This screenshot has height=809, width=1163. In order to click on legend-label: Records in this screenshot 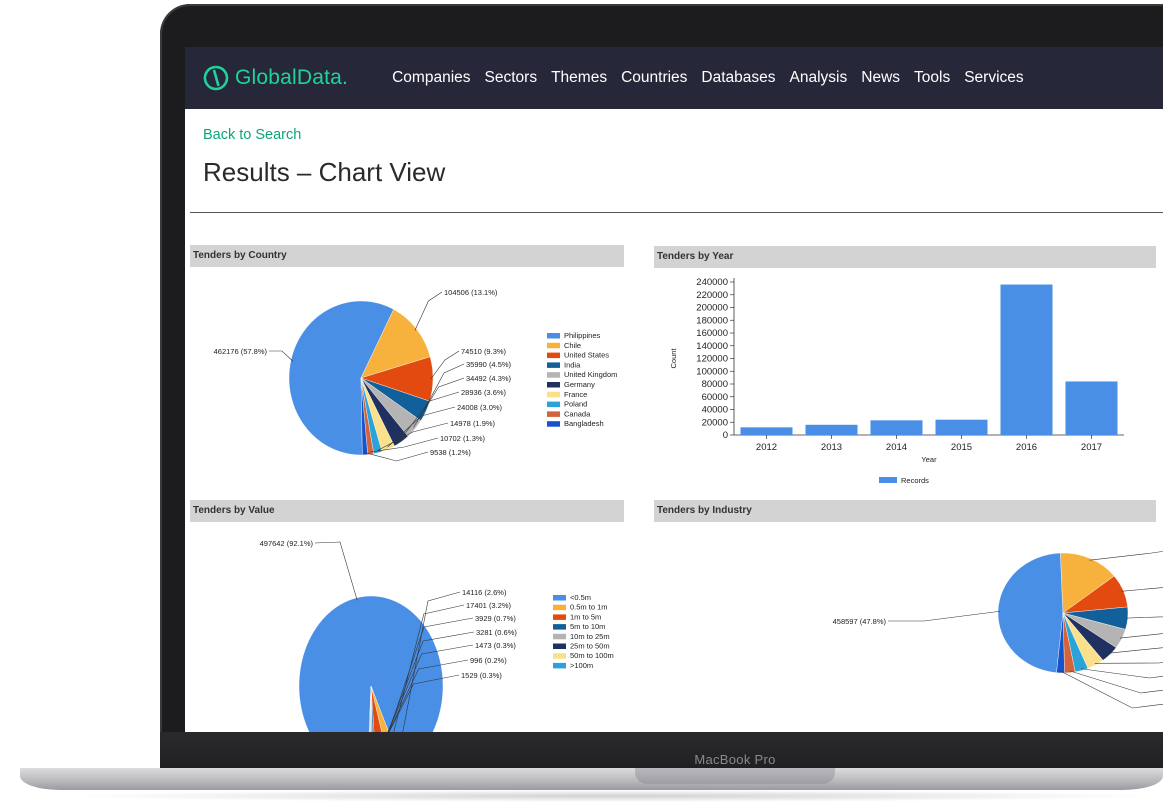, I will do `click(915, 480)`.